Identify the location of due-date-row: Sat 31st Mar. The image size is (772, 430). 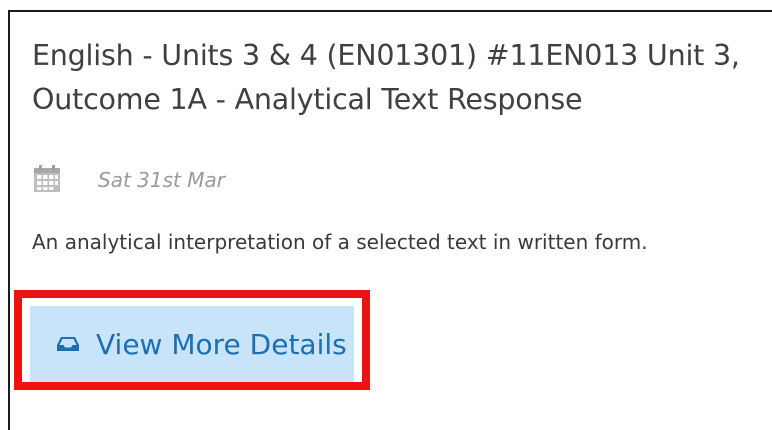
(128, 180).